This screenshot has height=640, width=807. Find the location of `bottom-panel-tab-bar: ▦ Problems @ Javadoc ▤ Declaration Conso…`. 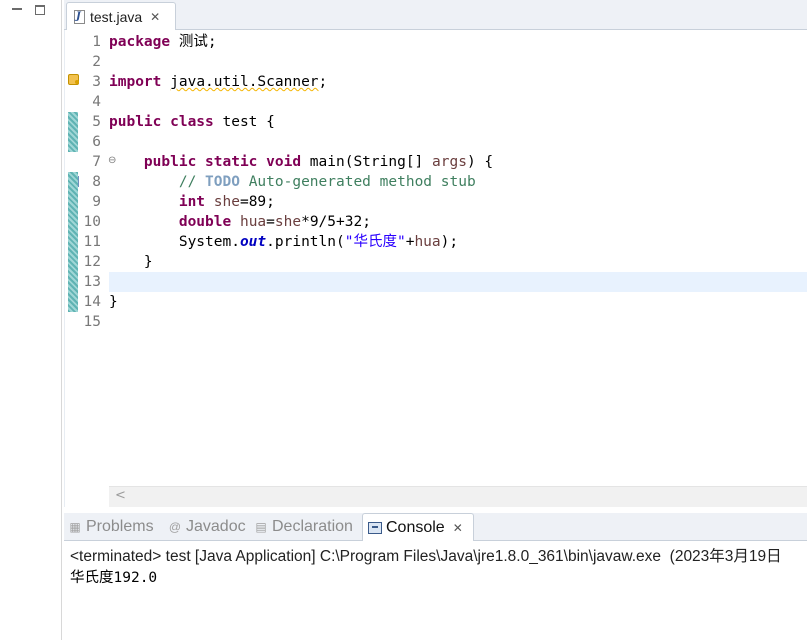

bottom-panel-tab-bar: ▦ Problems @ Javadoc ▤ Declaration Conso… is located at coordinates (435, 527).